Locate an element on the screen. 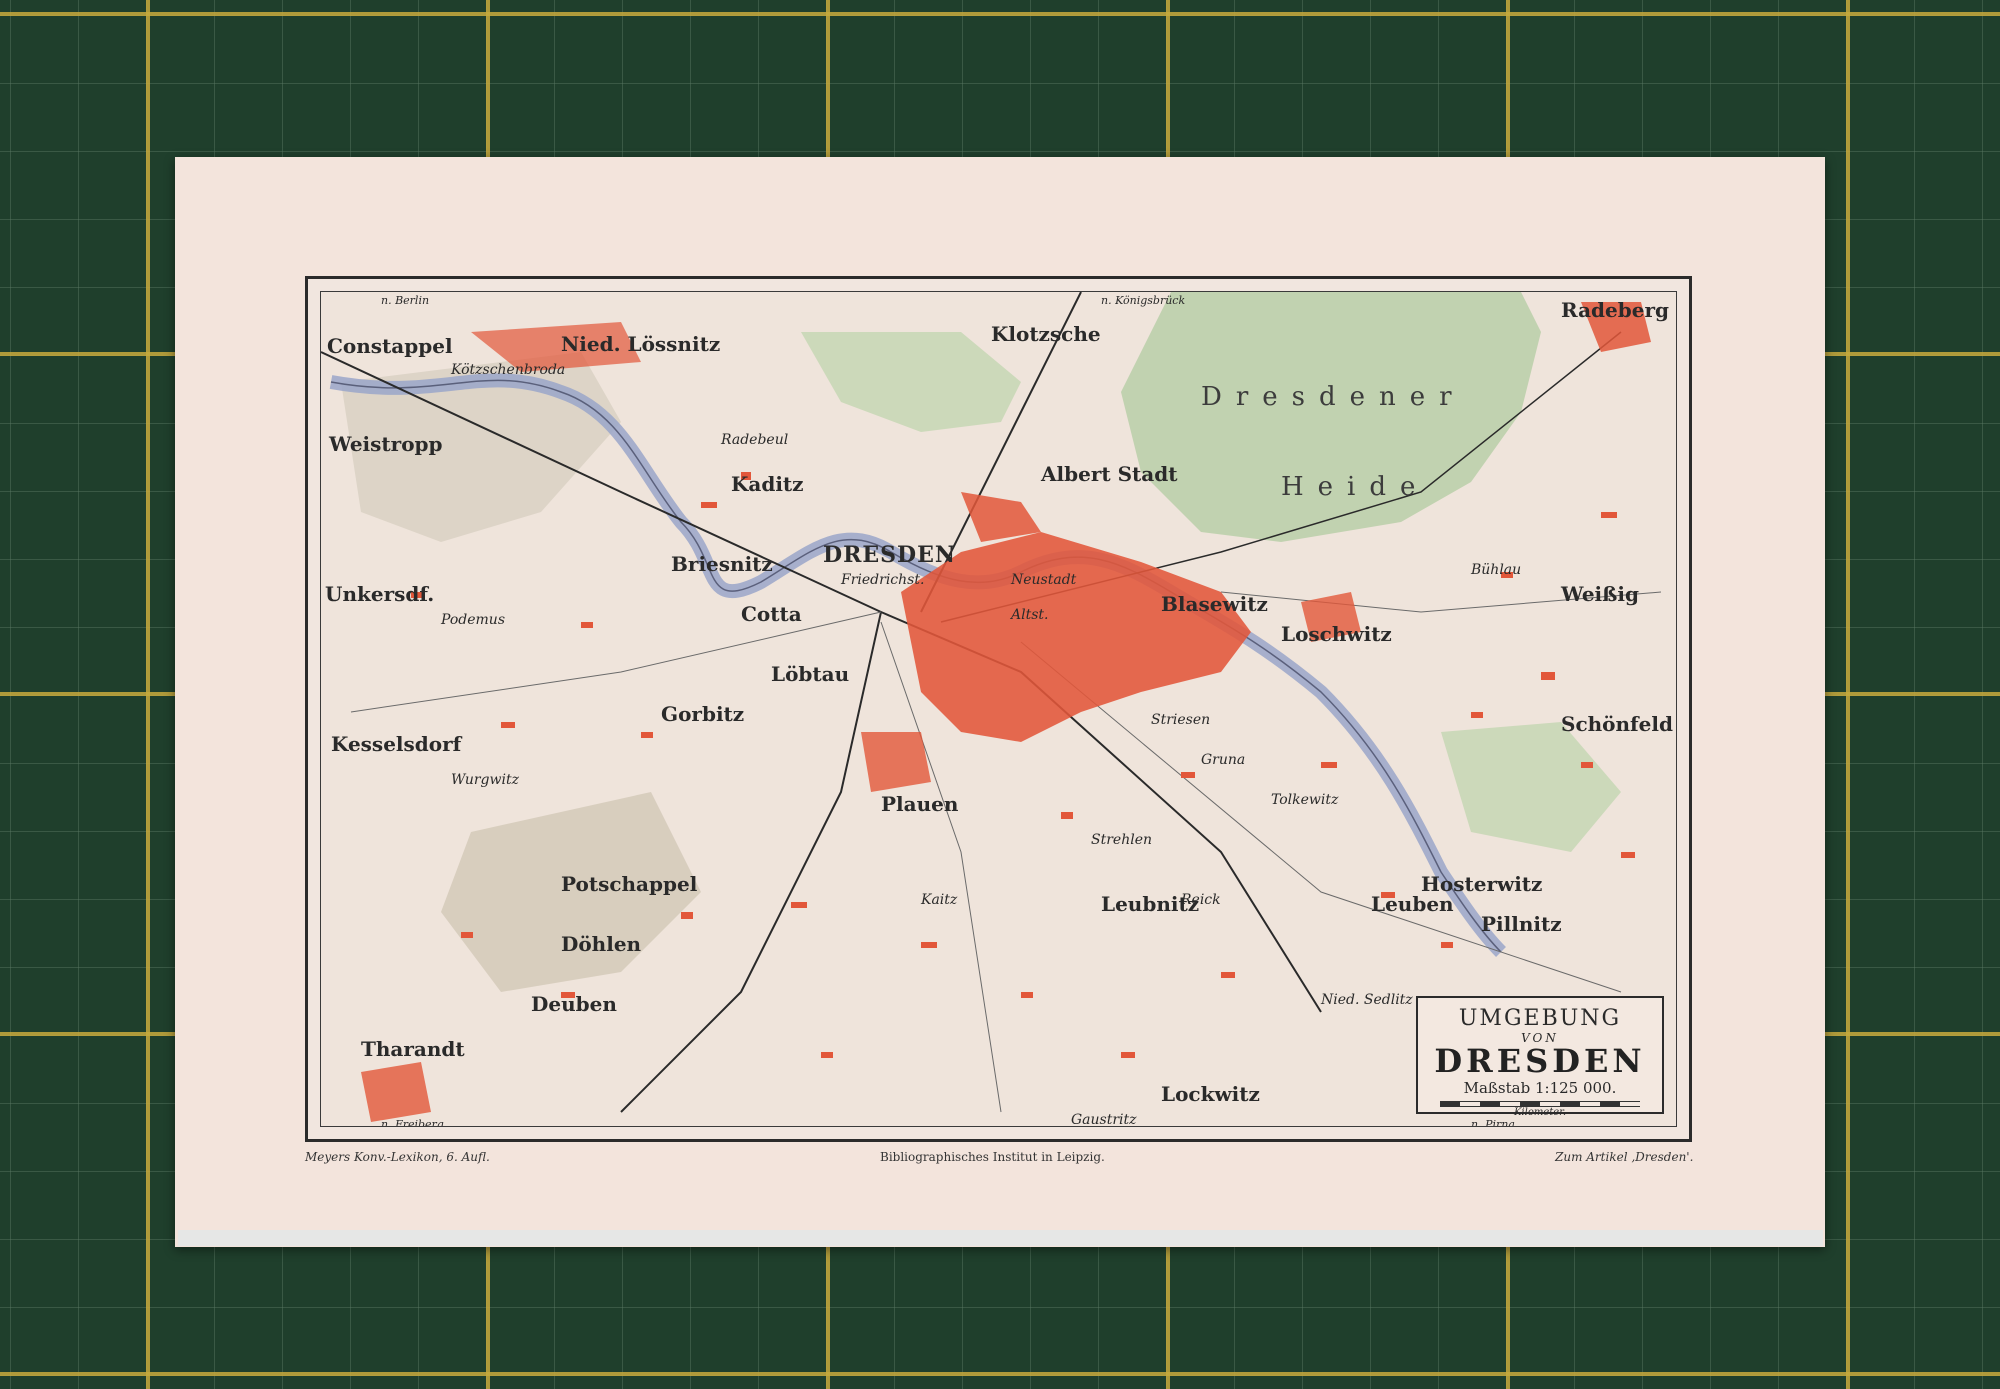 The height and width of the screenshot is (1389, 2000). footer-center: Bibliographisches Institut in Leipzig. is located at coordinates (992, 1157).